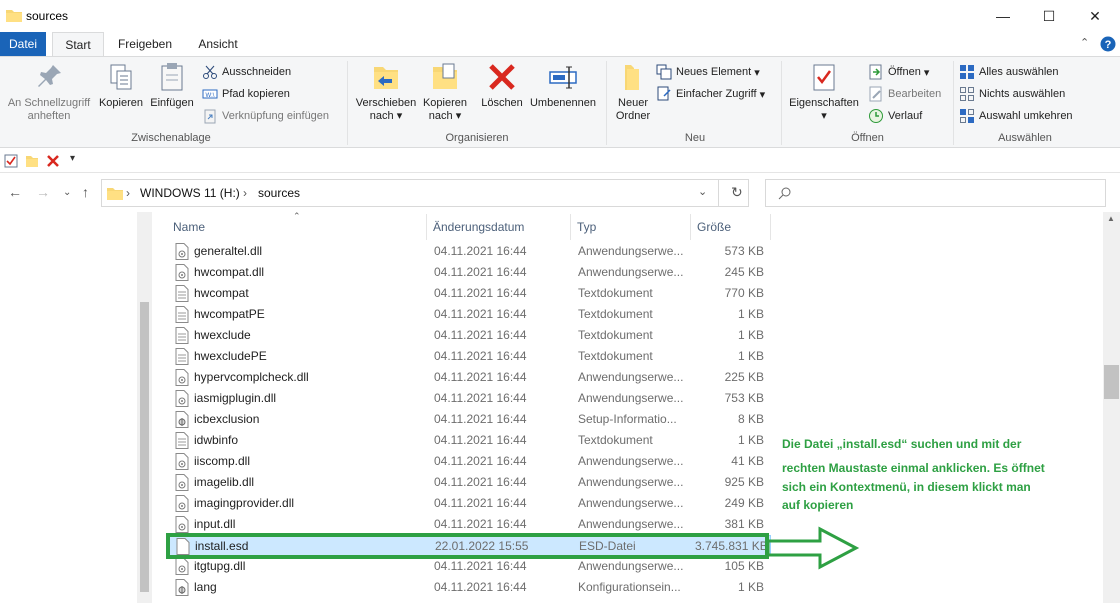 The width and height of the screenshot is (1120, 603). Describe the element at coordinates (121, 85) in the screenshot. I see `copy-button: Kopieren` at that location.